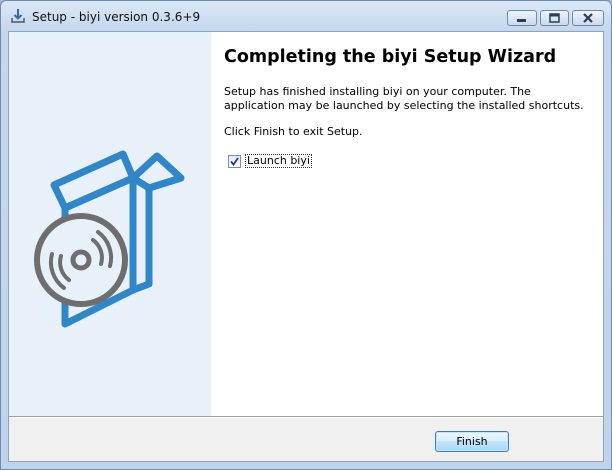 This screenshot has height=470, width=612. Describe the element at coordinates (18, 16) in the screenshot. I see `installer-download-icon` at that location.